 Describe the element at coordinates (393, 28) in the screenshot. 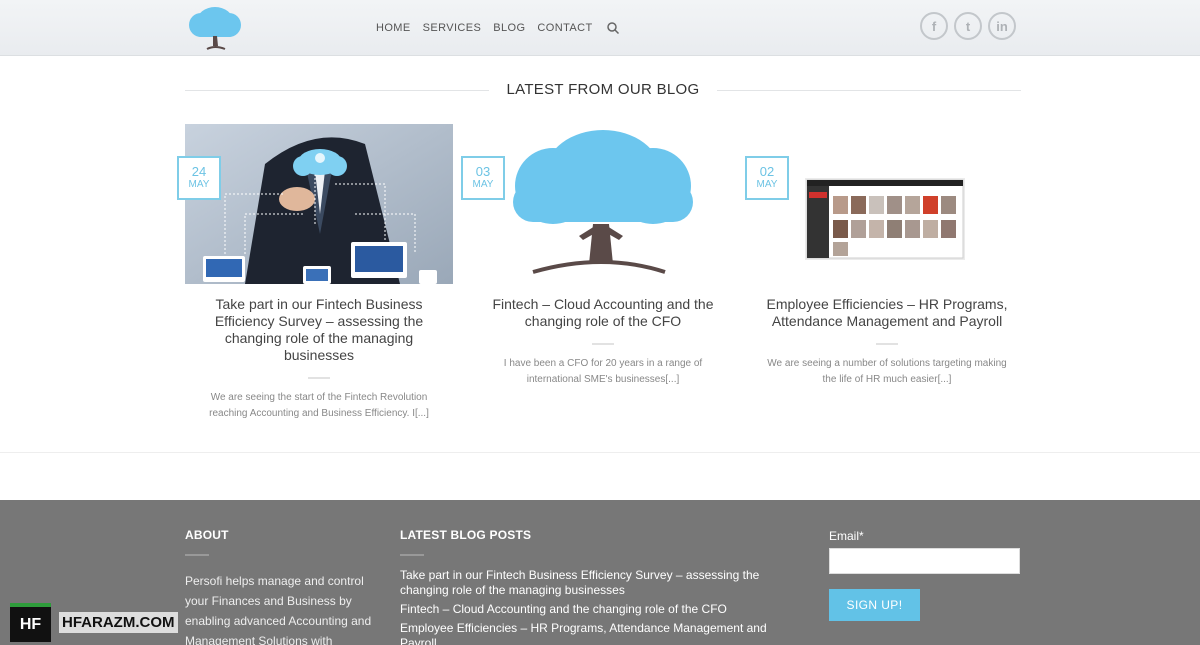

I see `nav-home: HOME` at that location.